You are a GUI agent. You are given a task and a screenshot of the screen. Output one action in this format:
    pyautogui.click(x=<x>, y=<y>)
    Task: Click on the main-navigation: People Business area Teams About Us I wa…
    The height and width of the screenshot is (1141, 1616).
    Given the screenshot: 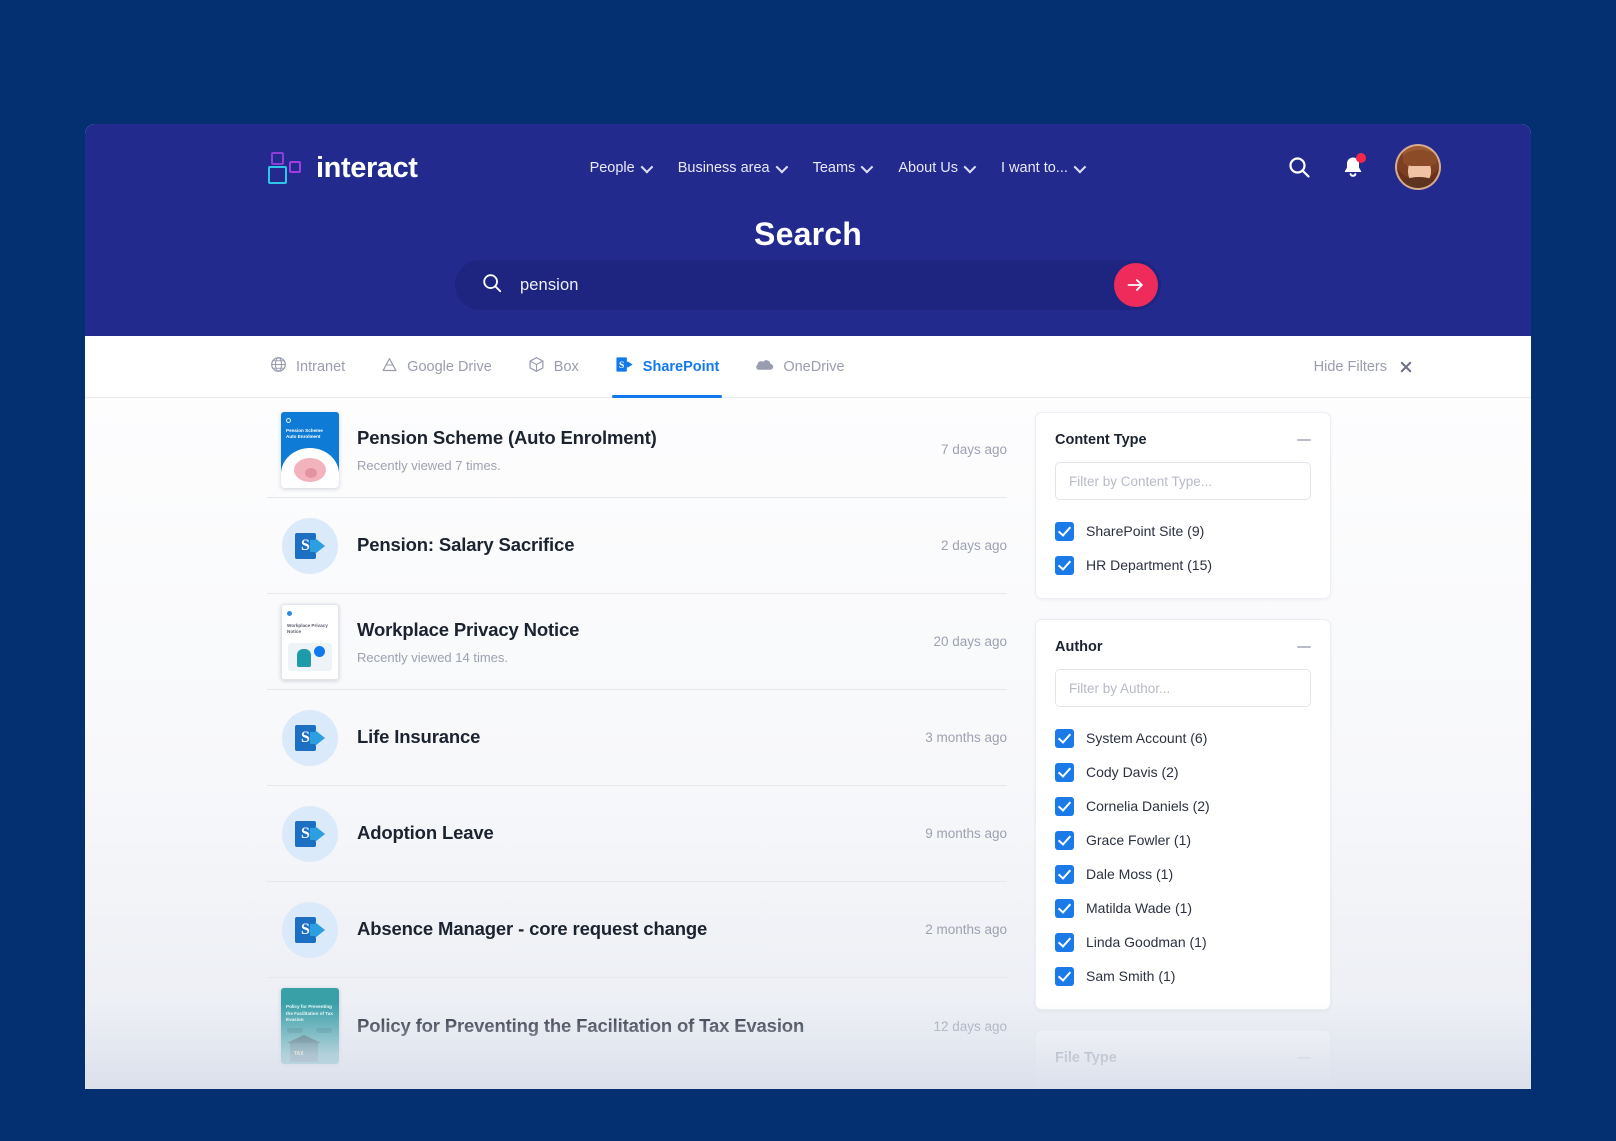 What is the action you would take?
    pyautogui.click(x=838, y=168)
    